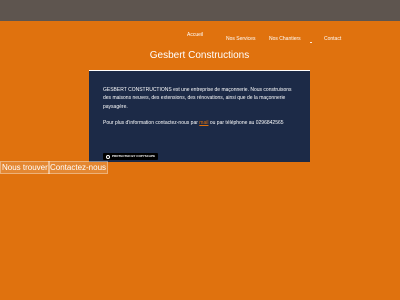  Describe the element at coordinates (232, 122) in the screenshot. I see `contact-suffix: ou par téléphone au` at that location.